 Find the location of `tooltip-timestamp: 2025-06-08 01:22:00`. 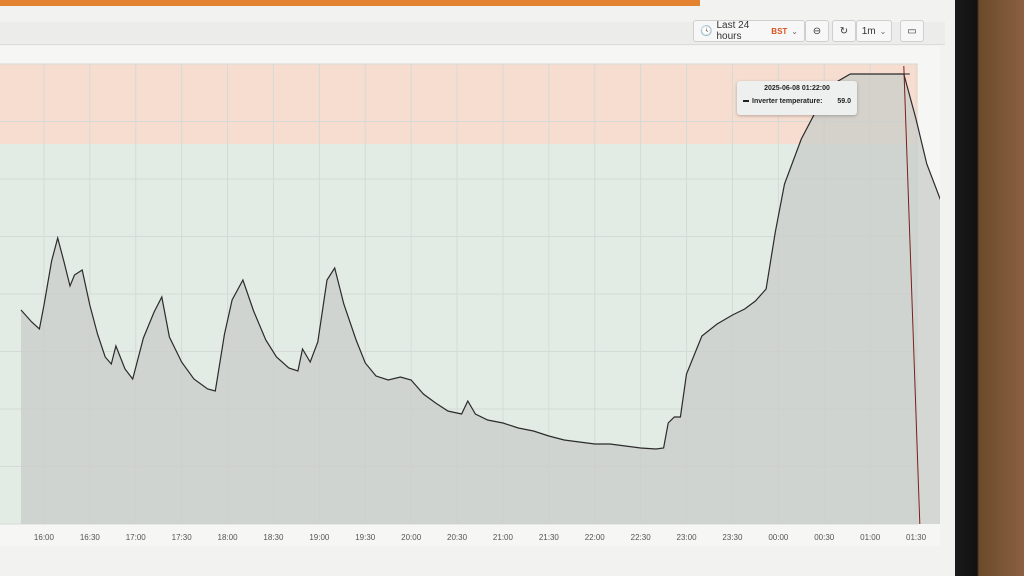

tooltip-timestamp: 2025-06-08 01:22:00 is located at coordinates (797, 88).